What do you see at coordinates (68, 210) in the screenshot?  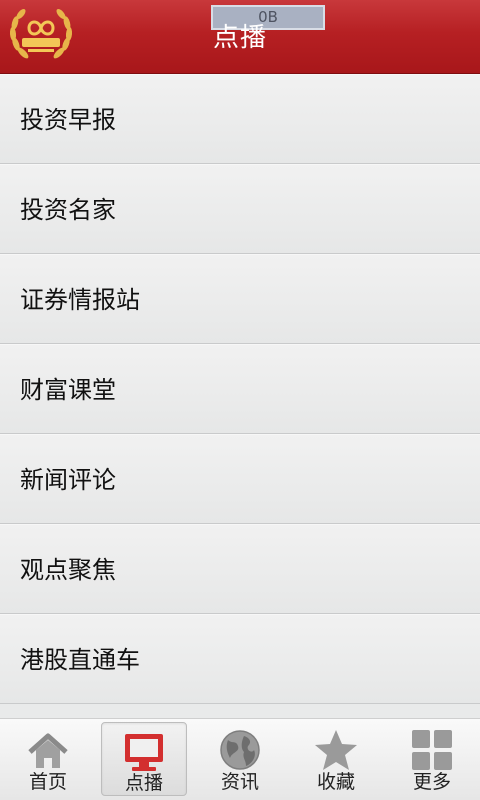 I see `list-item-label: 投资名家` at bounding box center [68, 210].